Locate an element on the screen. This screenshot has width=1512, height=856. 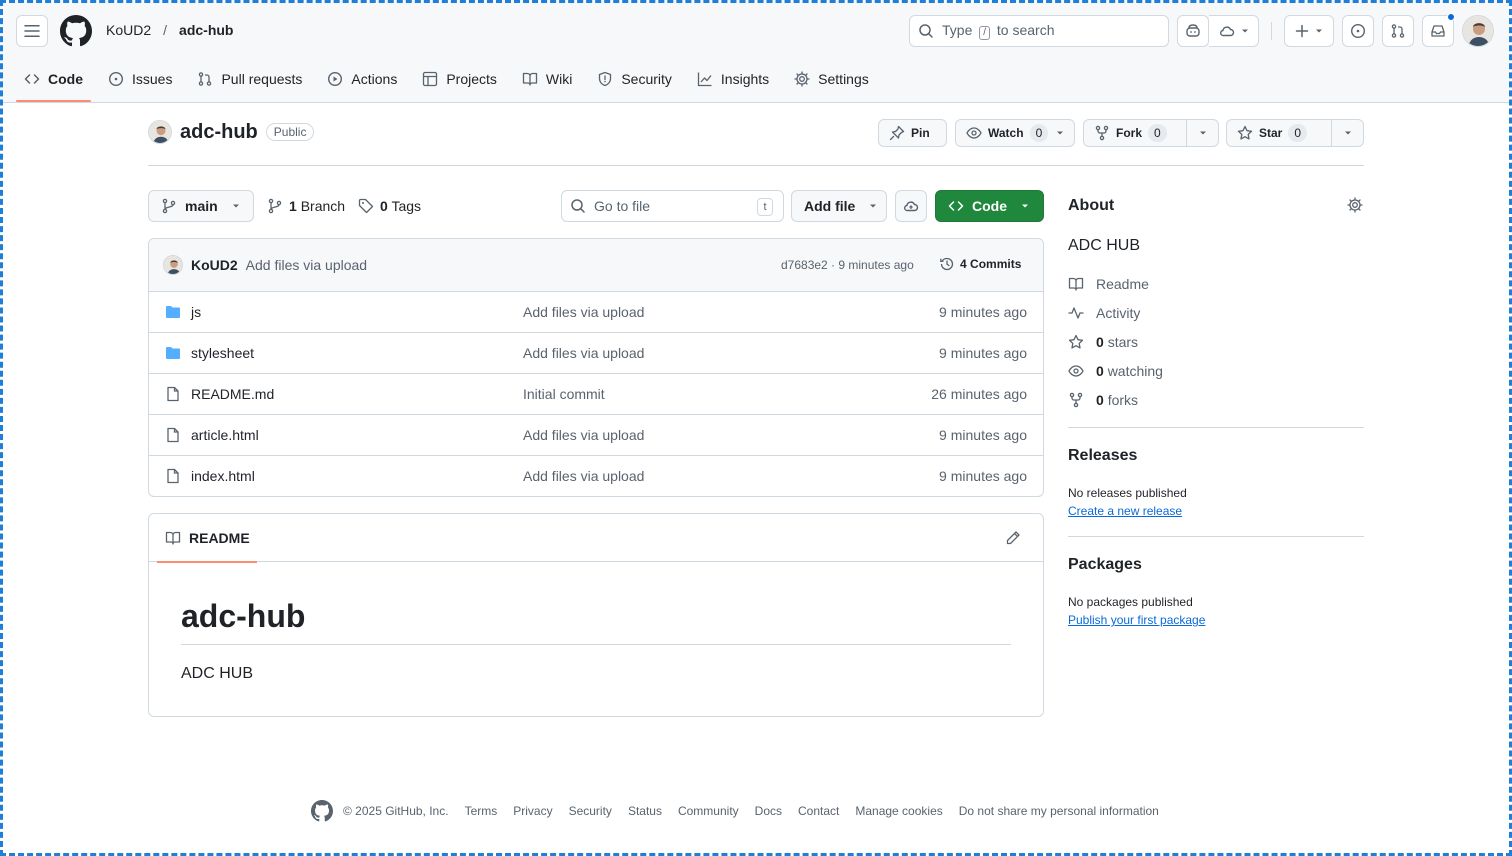
pin-button: Pin is located at coordinates (912, 133).